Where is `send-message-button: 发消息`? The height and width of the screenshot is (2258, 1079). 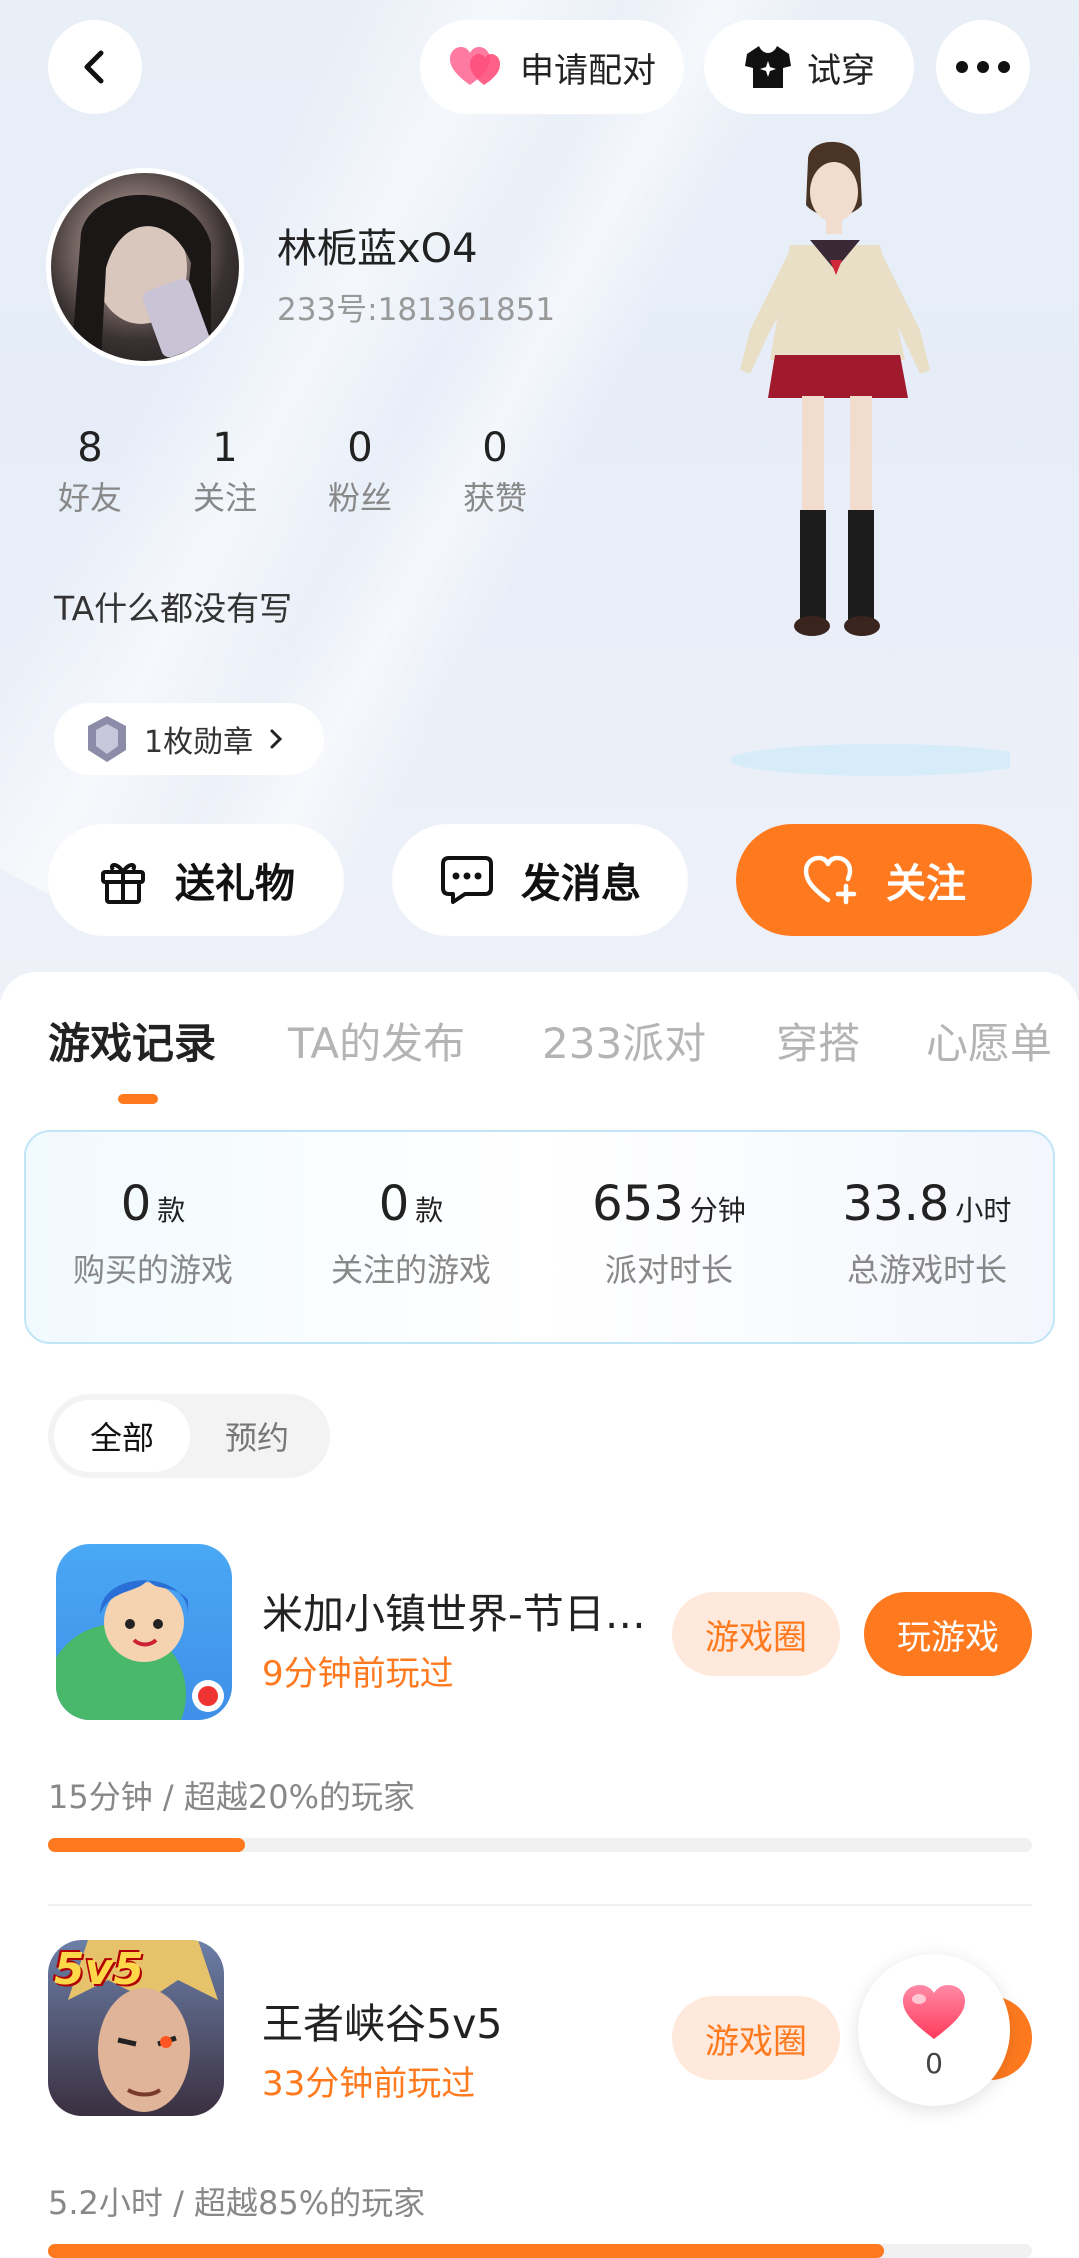 send-message-button: 发消息 is located at coordinates (540, 880).